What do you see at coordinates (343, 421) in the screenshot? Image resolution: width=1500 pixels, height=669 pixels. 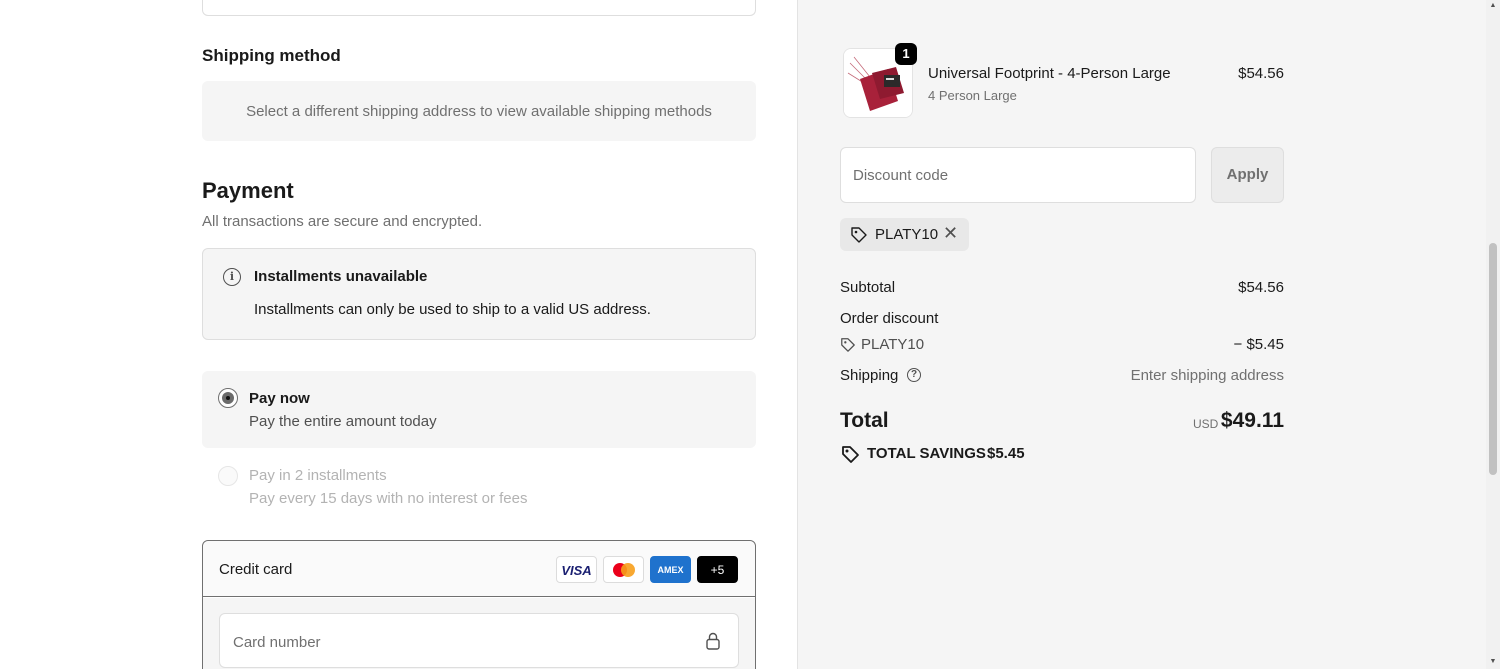 I see `pay-now-subtitle: Pay the entire amount today` at bounding box center [343, 421].